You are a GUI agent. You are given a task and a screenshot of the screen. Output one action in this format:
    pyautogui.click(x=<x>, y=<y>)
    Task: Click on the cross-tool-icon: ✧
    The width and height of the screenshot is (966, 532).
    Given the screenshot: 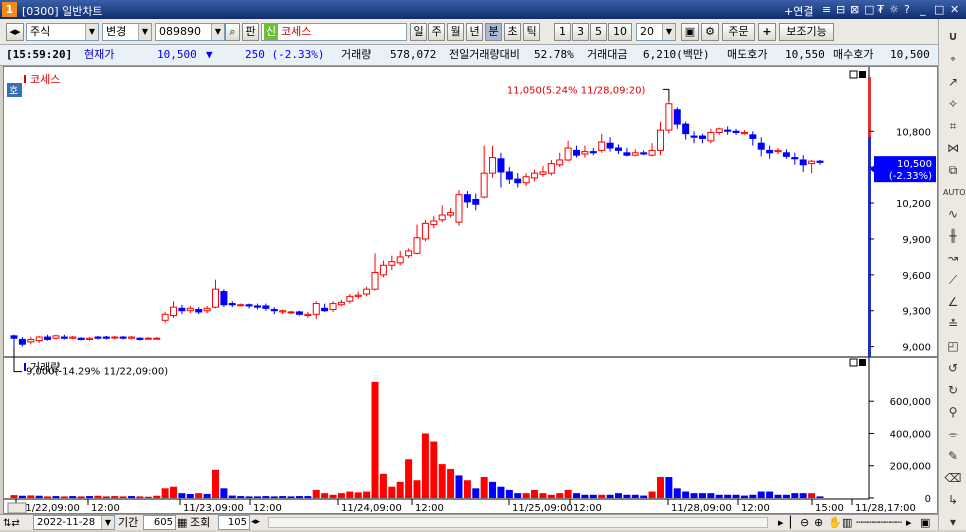 What is the action you would take?
    pyautogui.click(x=953, y=104)
    